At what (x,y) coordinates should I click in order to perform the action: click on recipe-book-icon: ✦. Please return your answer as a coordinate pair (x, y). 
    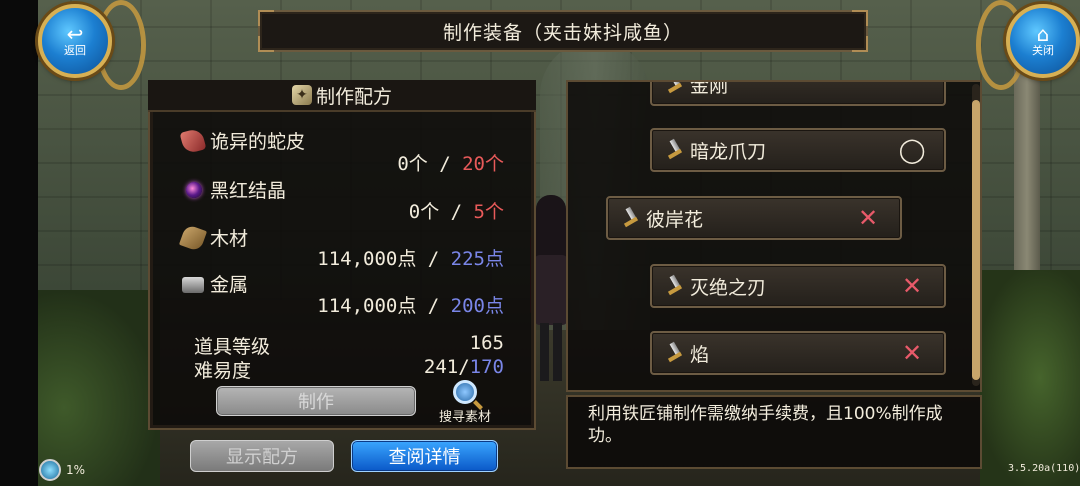
    Looking at the image, I should click on (301, 95).